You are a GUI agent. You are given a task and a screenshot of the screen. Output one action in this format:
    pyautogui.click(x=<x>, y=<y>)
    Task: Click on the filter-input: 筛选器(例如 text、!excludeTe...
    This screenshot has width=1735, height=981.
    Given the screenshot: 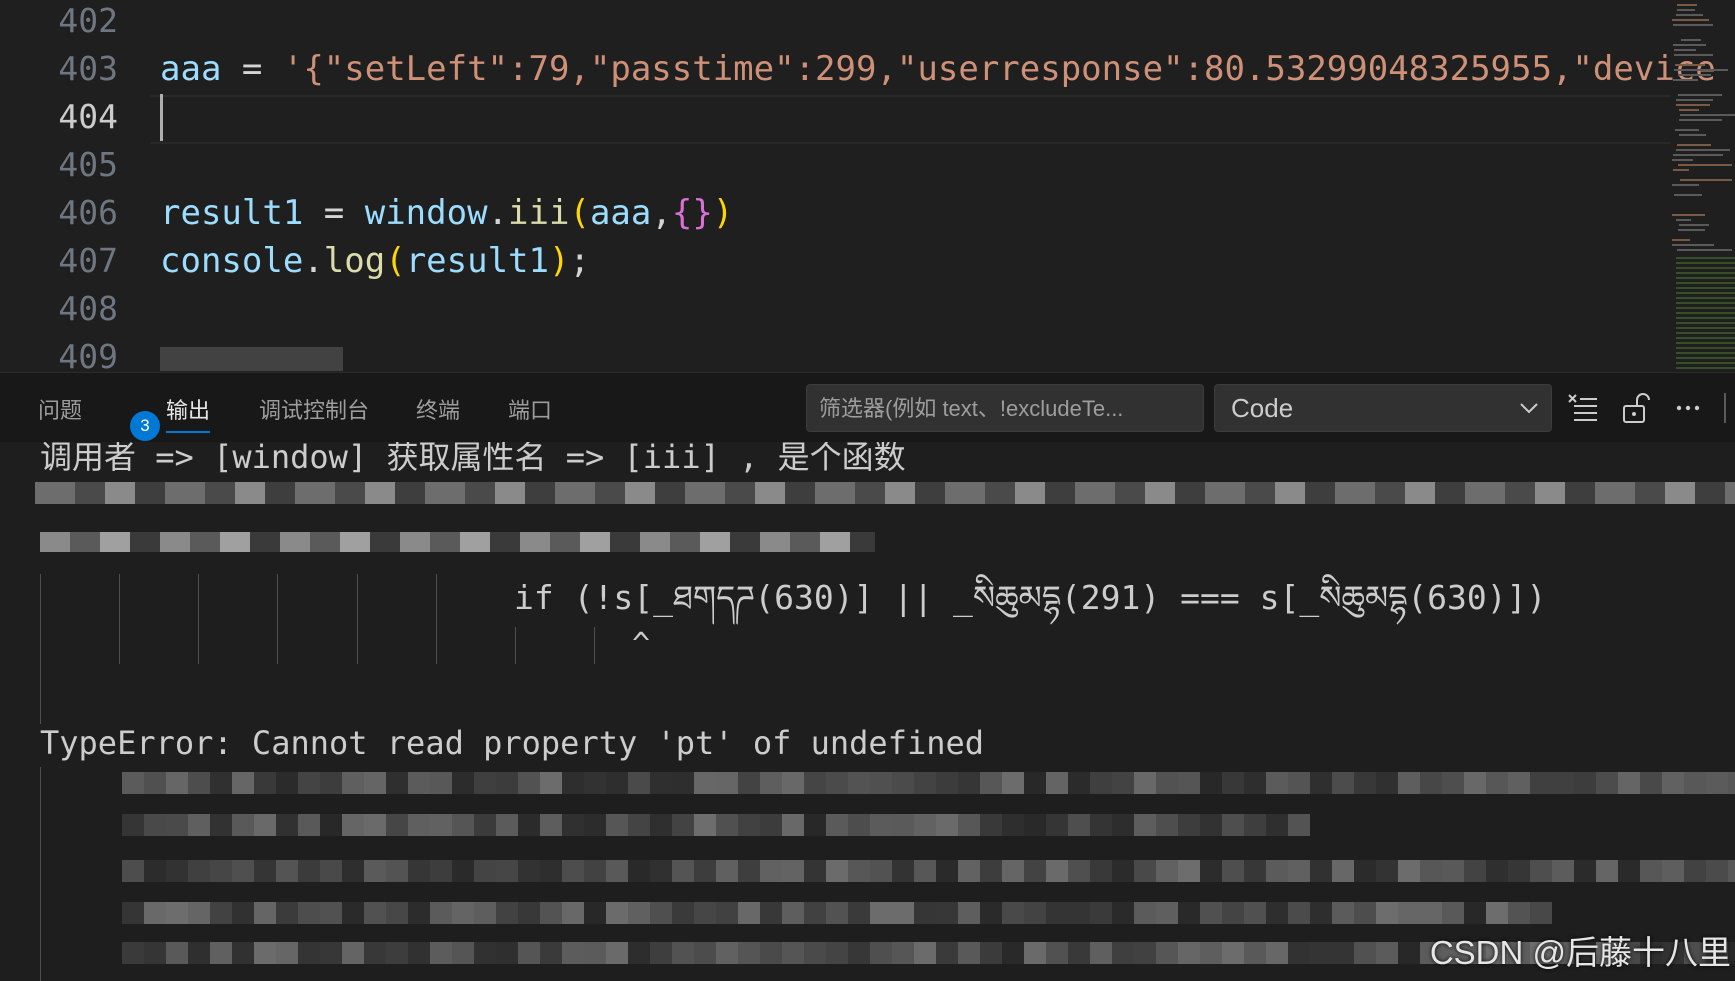 What is the action you would take?
    pyautogui.click(x=1005, y=408)
    